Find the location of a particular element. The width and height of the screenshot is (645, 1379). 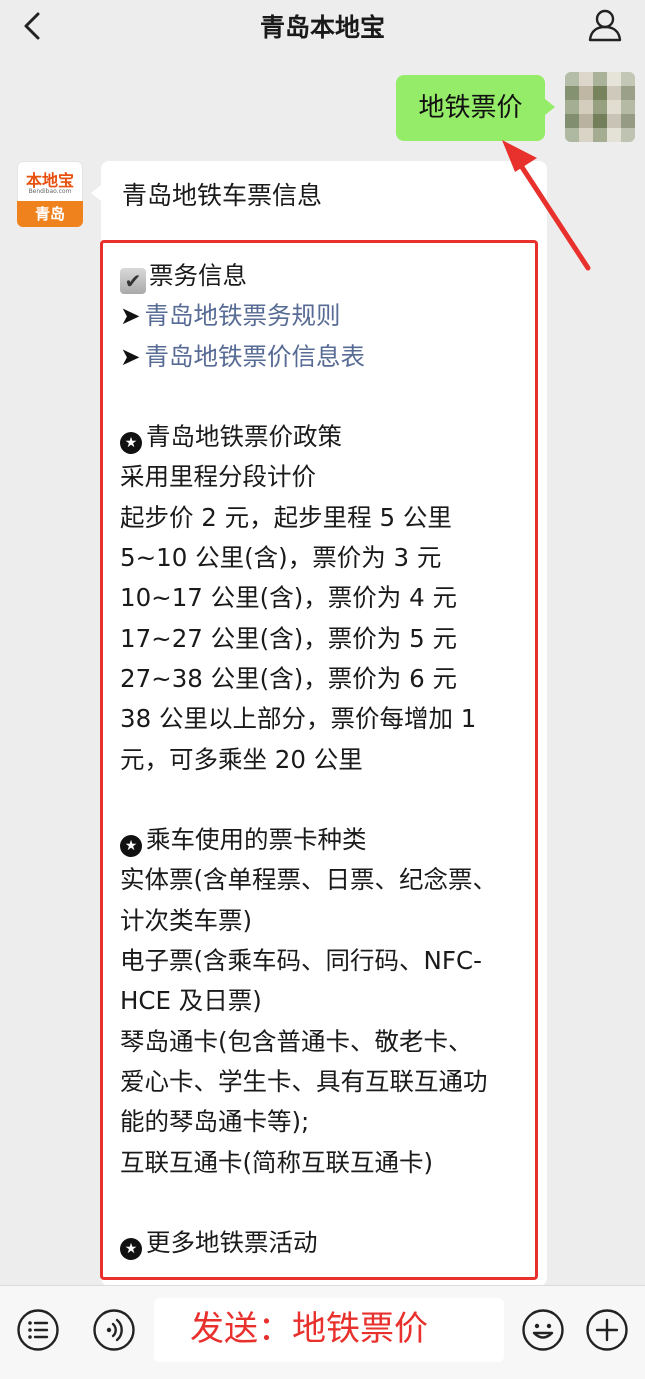

text-line: 采用里程分段计价 is located at coordinates (218, 477).